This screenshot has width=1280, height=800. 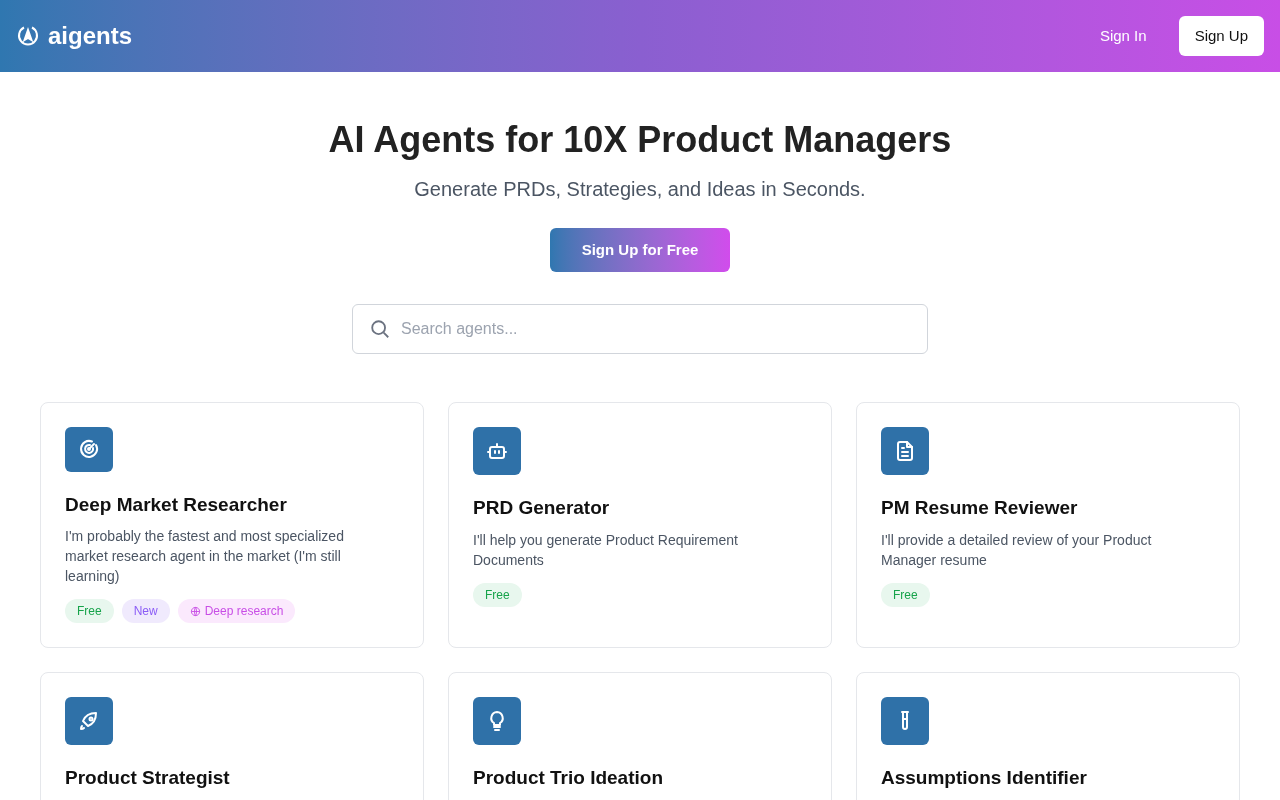 What do you see at coordinates (542, 508) in the screenshot?
I see `agent-title: PRD Generator` at bounding box center [542, 508].